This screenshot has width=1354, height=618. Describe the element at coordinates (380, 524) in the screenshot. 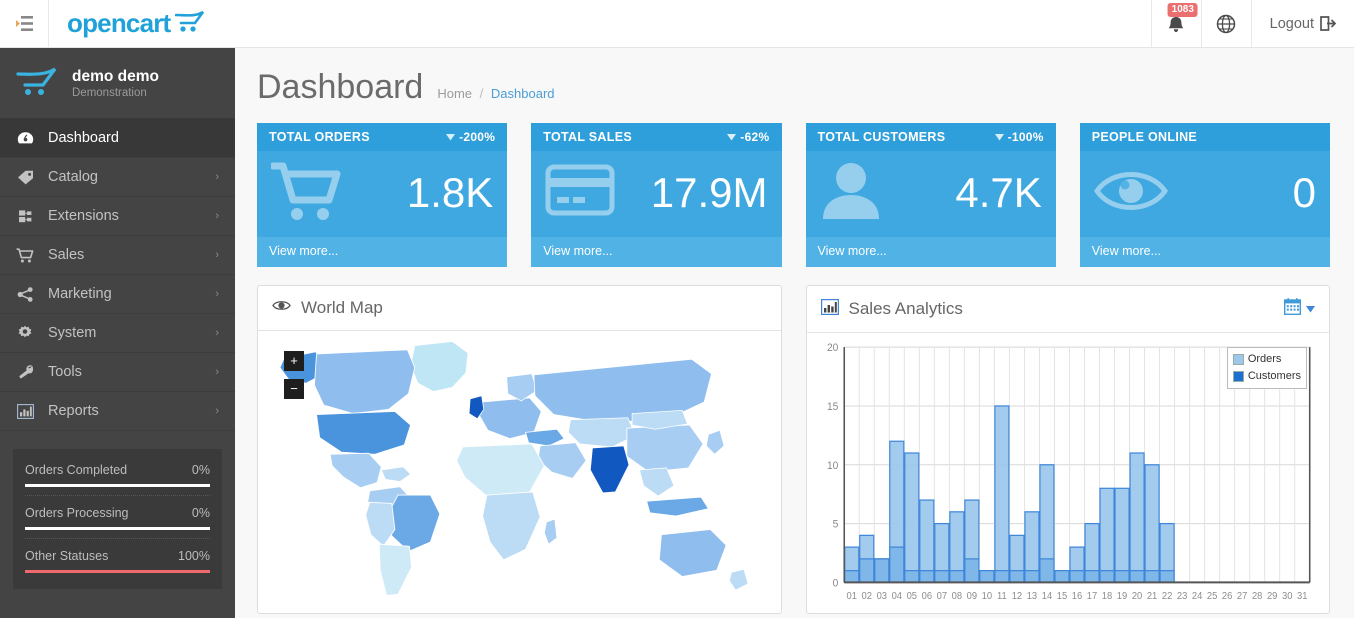

I see `map-region-peru` at that location.